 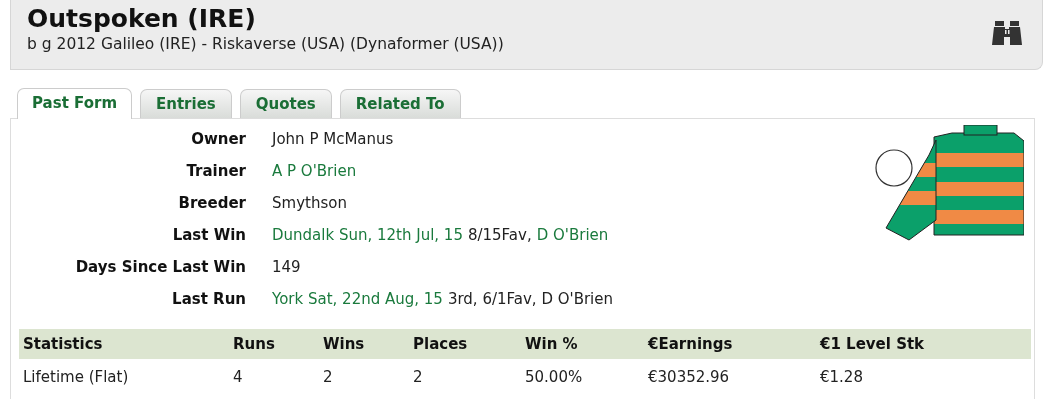 What do you see at coordinates (364, 344) in the screenshot?
I see `column-header: Wins` at bounding box center [364, 344].